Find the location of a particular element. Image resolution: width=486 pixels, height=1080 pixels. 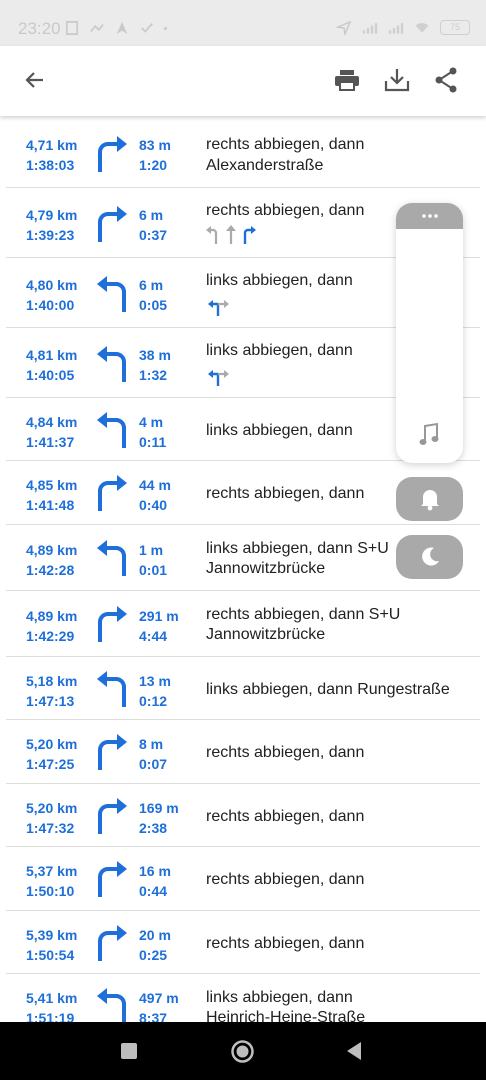

cumulative-distance: 5,37 km is located at coordinates (52, 871).